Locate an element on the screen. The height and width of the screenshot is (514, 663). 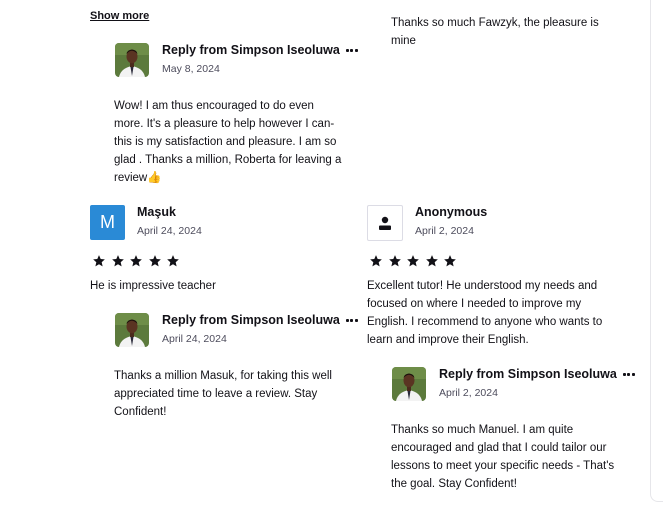
person-icon is located at coordinates (385, 223).